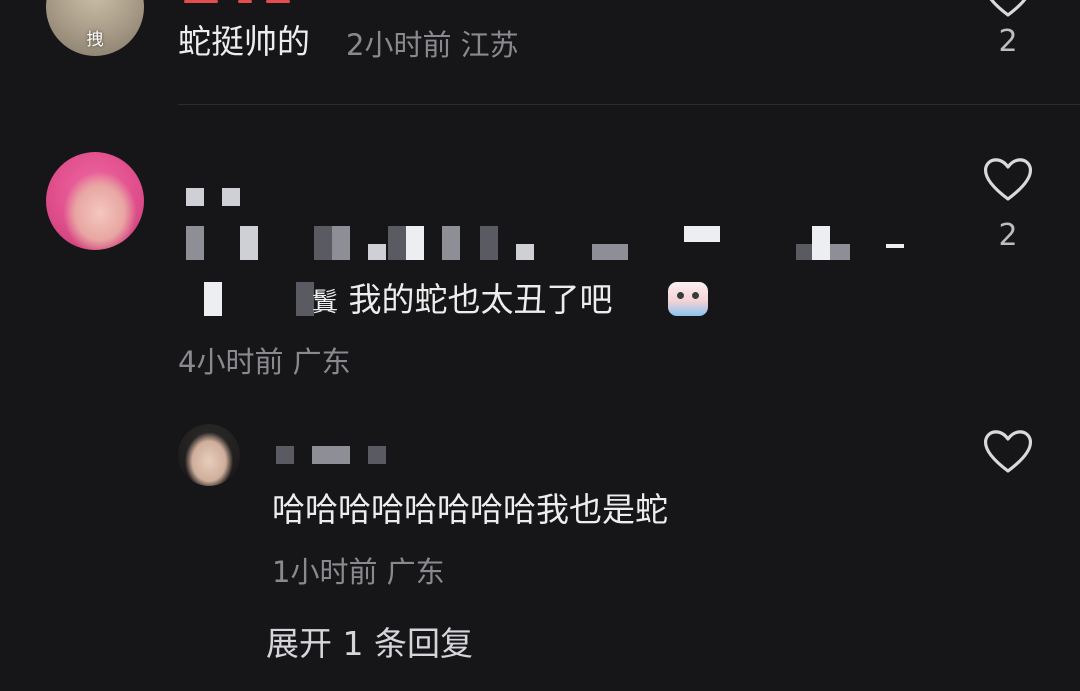  I want to click on avatar-label: 拽, so click(95, 40).